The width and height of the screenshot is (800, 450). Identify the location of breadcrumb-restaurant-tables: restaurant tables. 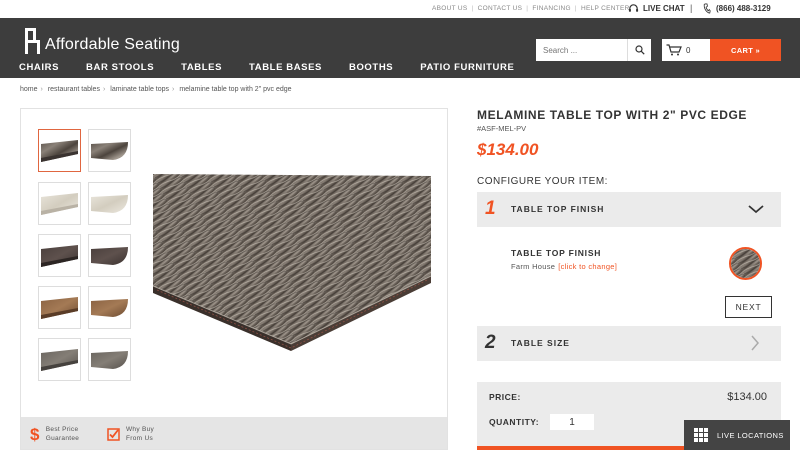
(74, 89).